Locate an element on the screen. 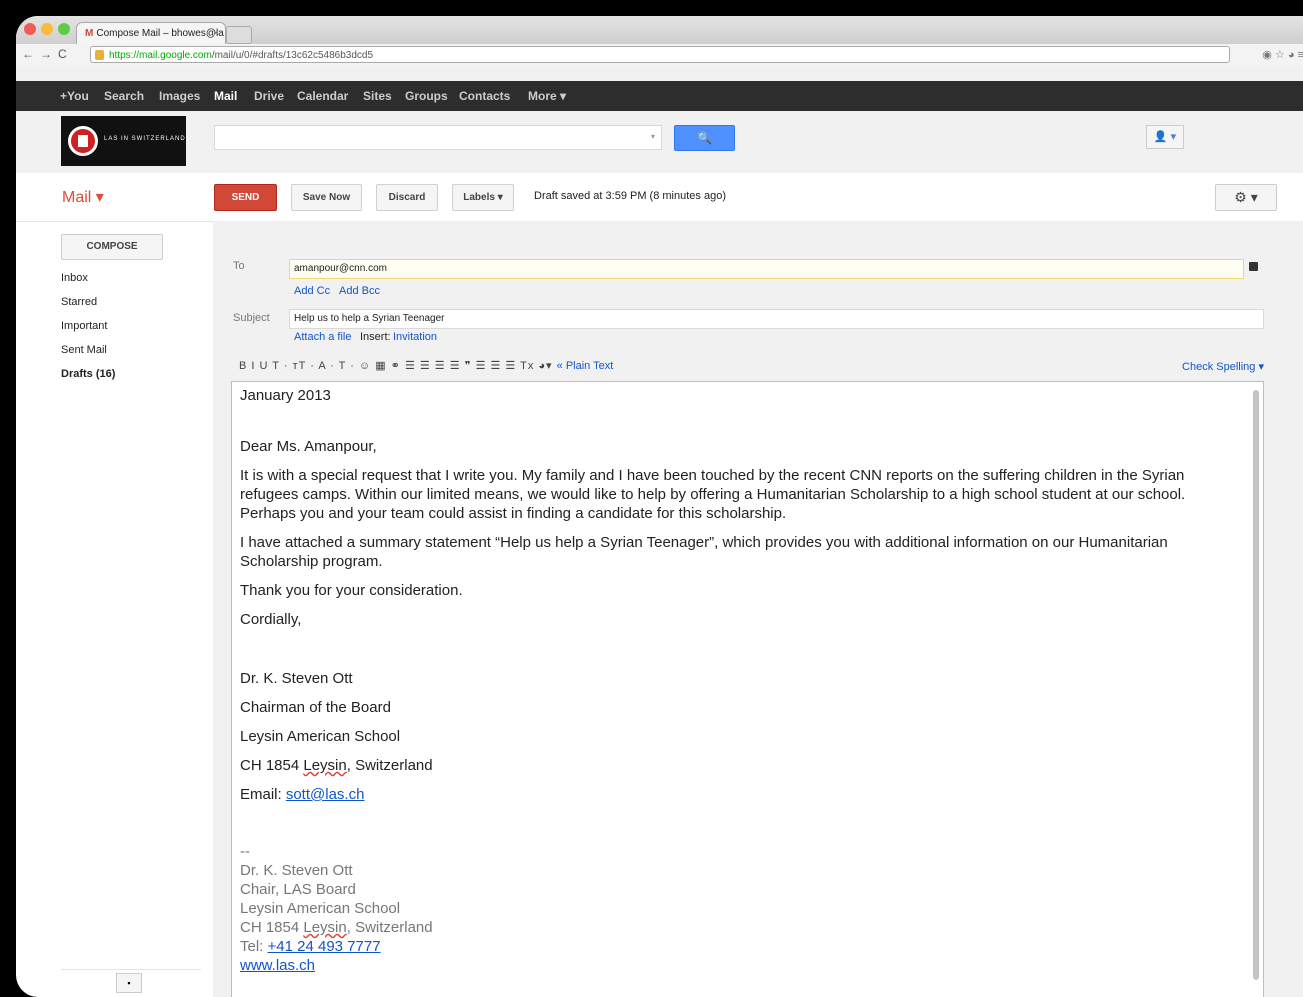 The width and height of the screenshot is (1303, 997). sidebar-divider is located at coordinates (131, 969).